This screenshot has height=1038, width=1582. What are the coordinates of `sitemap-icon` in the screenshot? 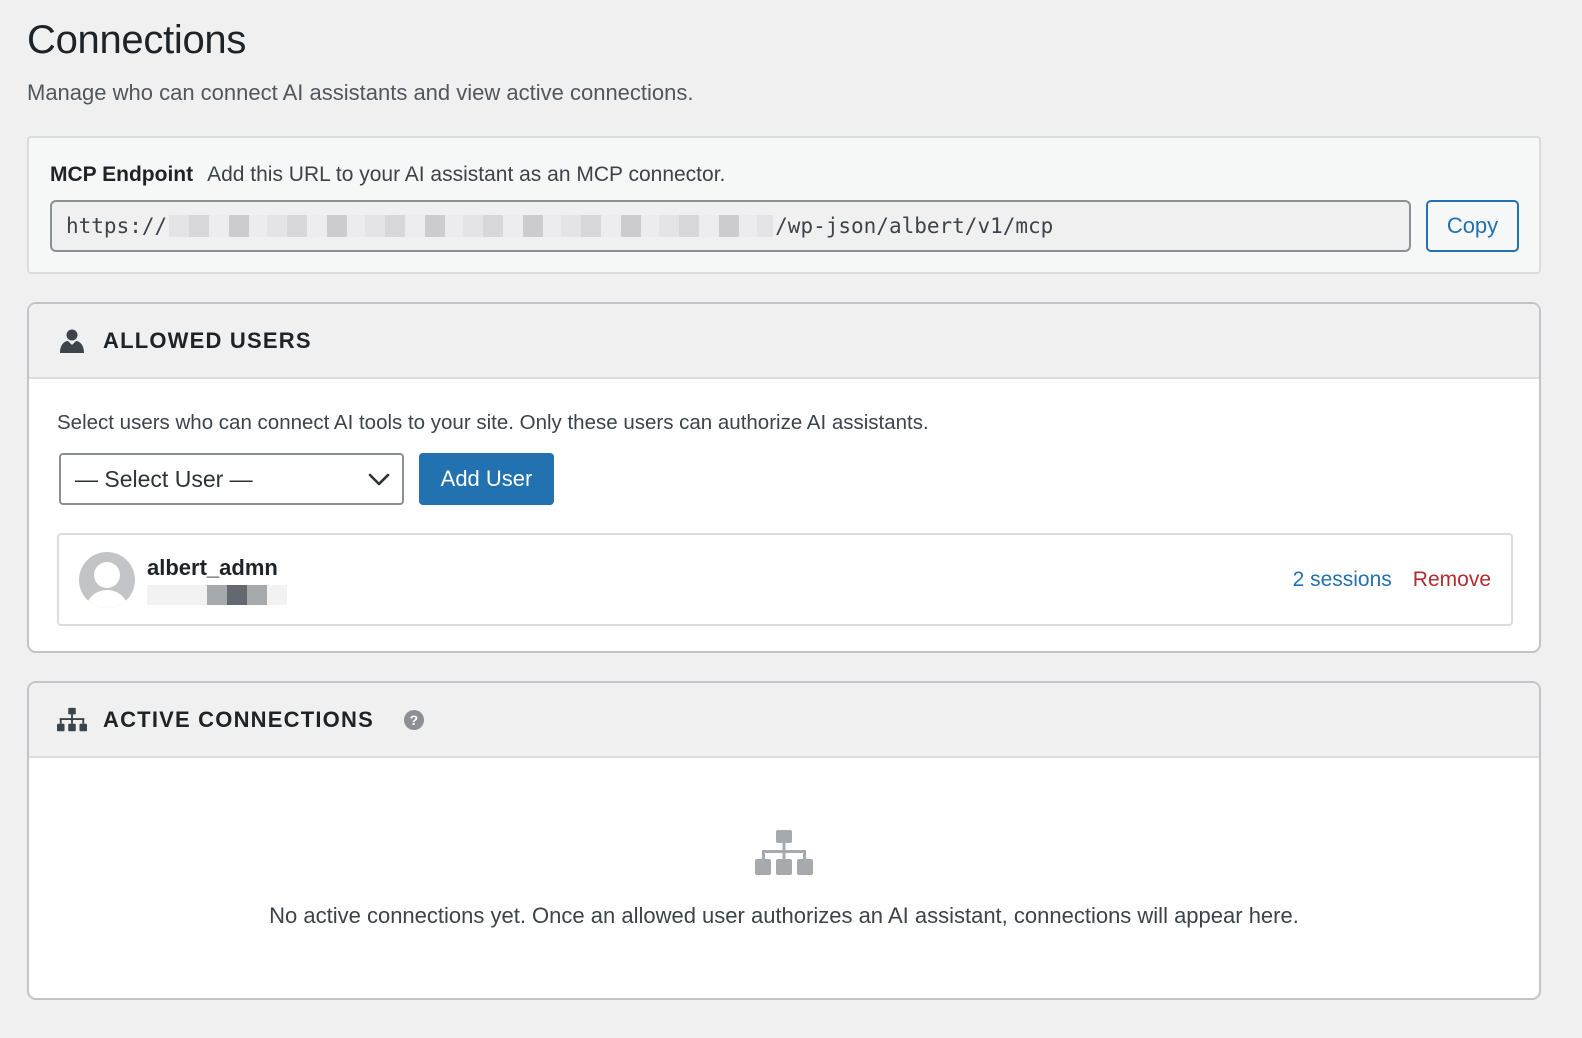 It's located at (72, 720).